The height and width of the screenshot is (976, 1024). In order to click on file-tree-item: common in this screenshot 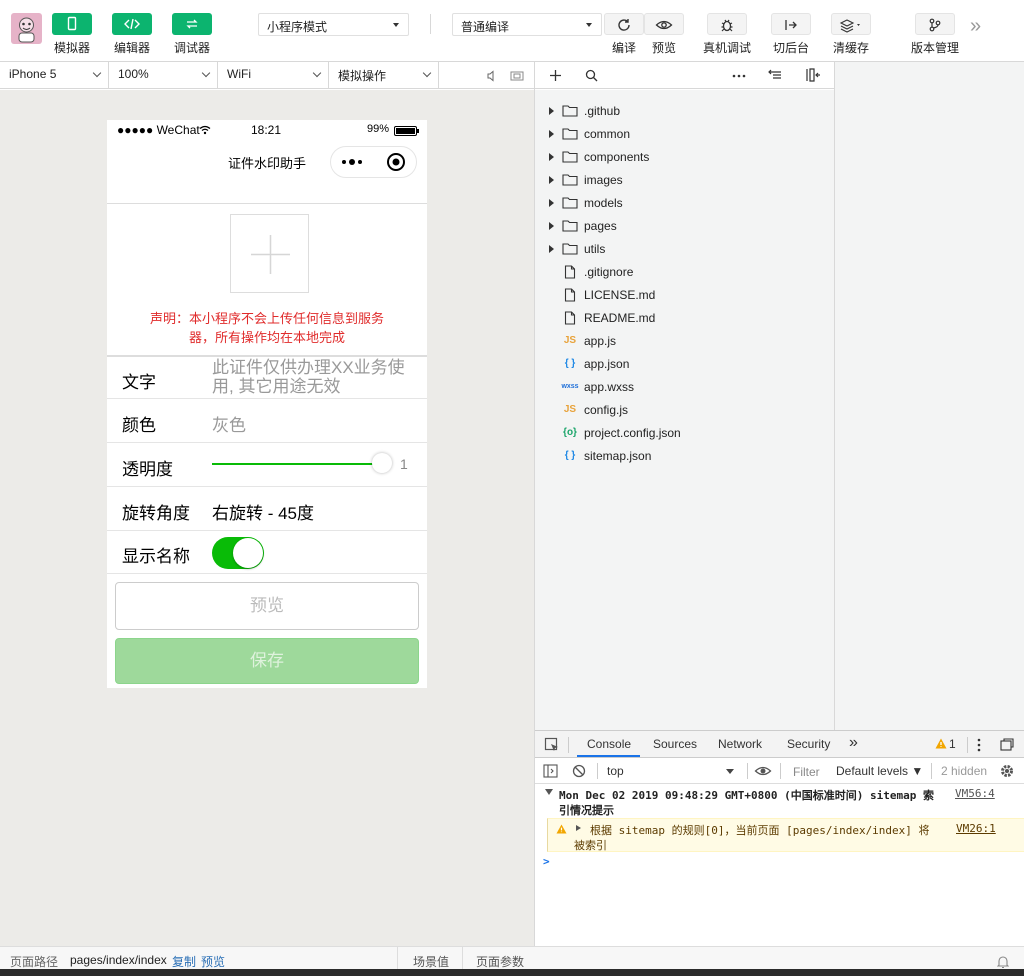, I will do `click(589, 133)`.